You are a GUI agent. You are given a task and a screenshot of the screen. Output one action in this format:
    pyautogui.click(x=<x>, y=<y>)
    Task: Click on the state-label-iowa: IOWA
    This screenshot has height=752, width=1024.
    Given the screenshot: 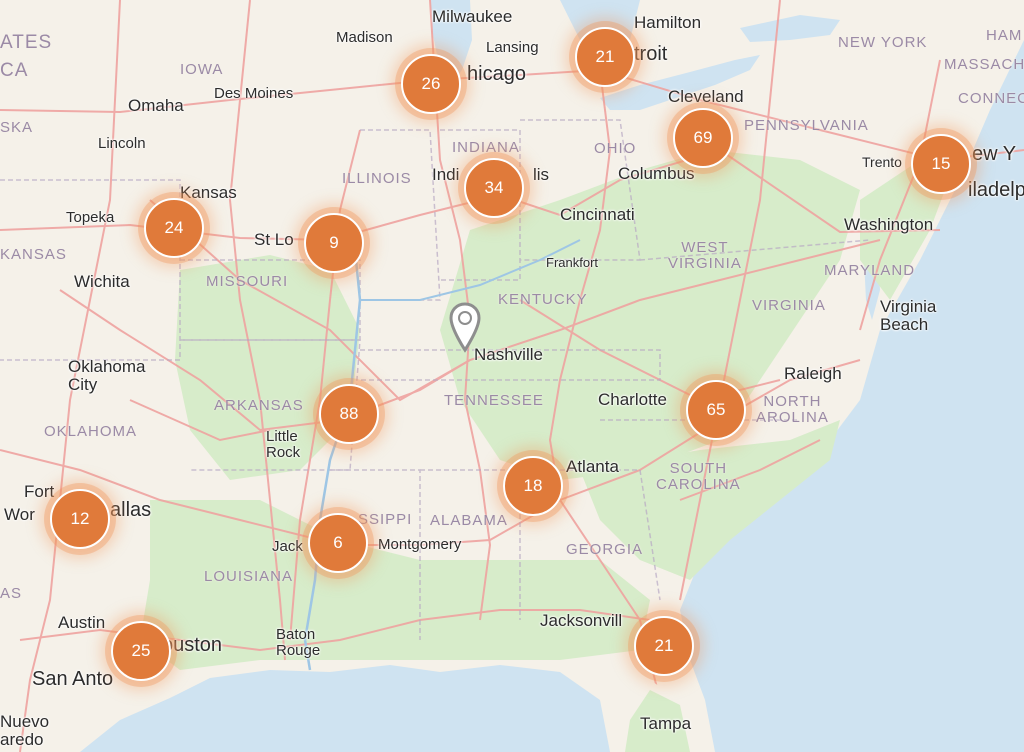 What is the action you would take?
    pyautogui.click(x=202, y=69)
    